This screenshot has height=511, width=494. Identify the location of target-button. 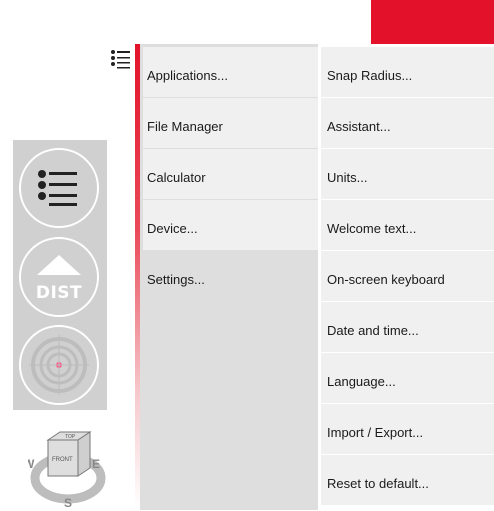
(59, 365).